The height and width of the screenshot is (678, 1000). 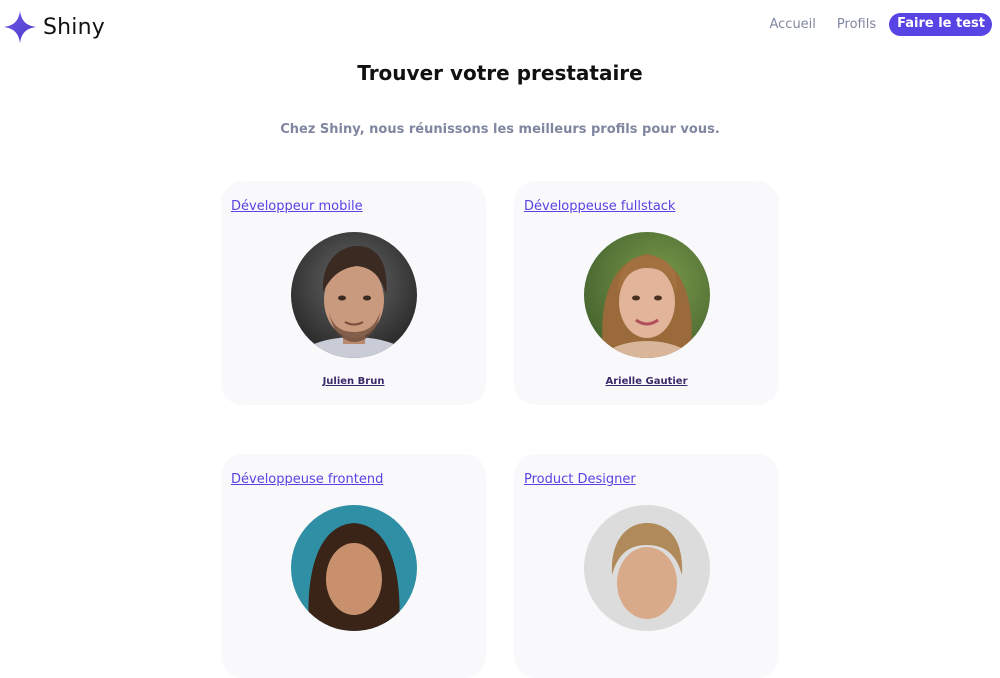 I want to click on brand-name: Shiny, so click(x=74, y=27).